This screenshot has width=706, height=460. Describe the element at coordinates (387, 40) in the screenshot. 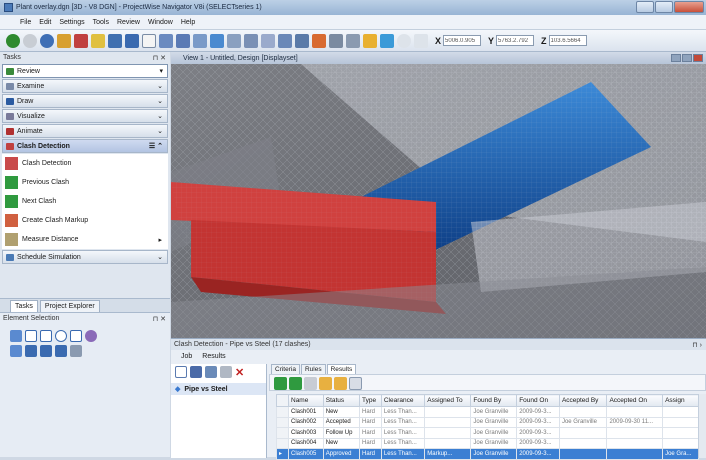

I see `snap-icon` at that location.